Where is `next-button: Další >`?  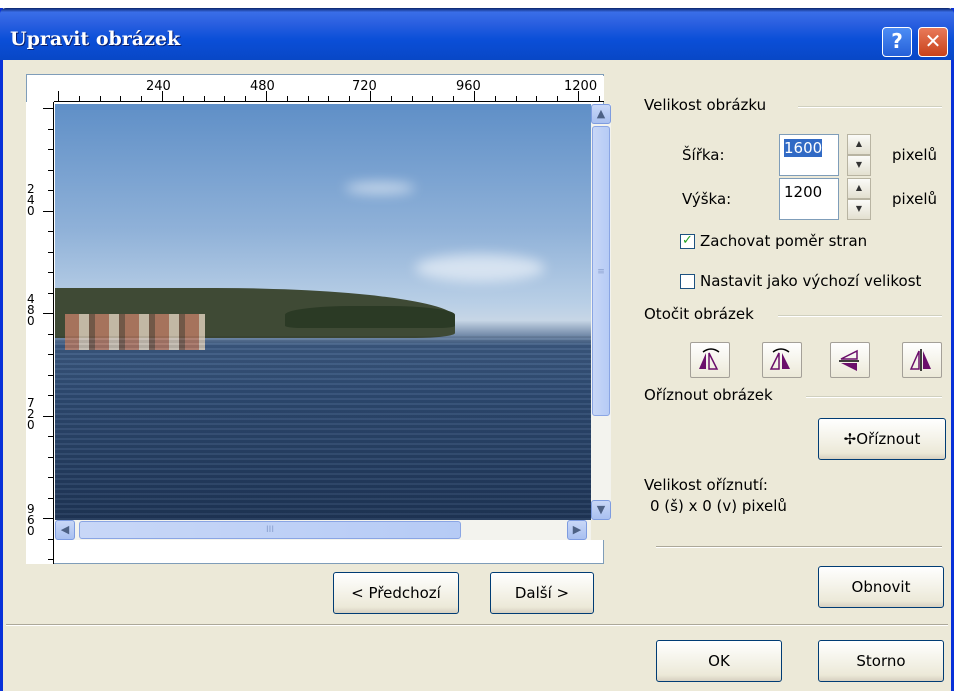
next-button: Další > is located at coordinates (542, 593).